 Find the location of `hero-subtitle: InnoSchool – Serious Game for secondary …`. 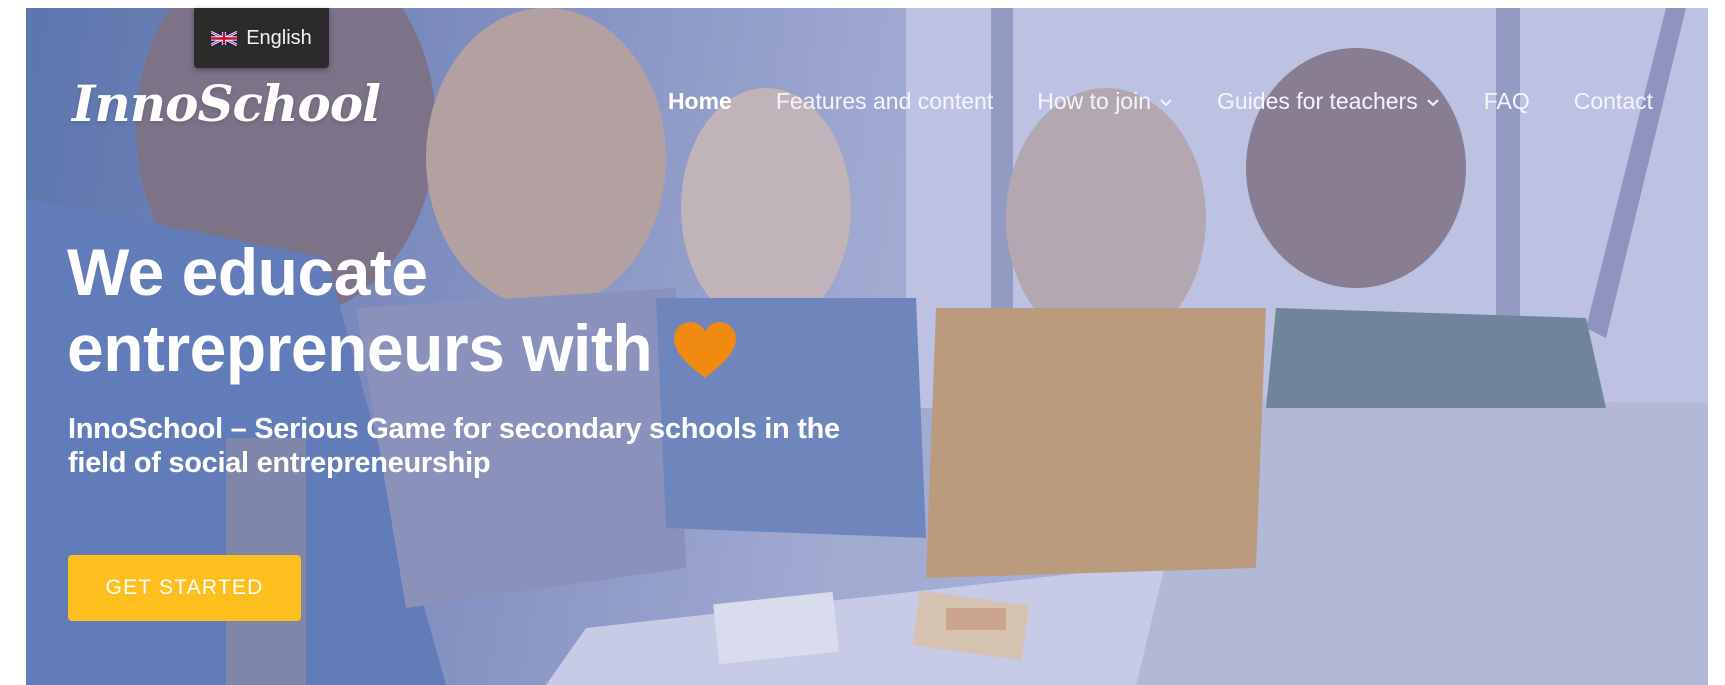

hero-subtitle: InnoSchool – Serious Game for secondary … is located at coordinates (454, 446).